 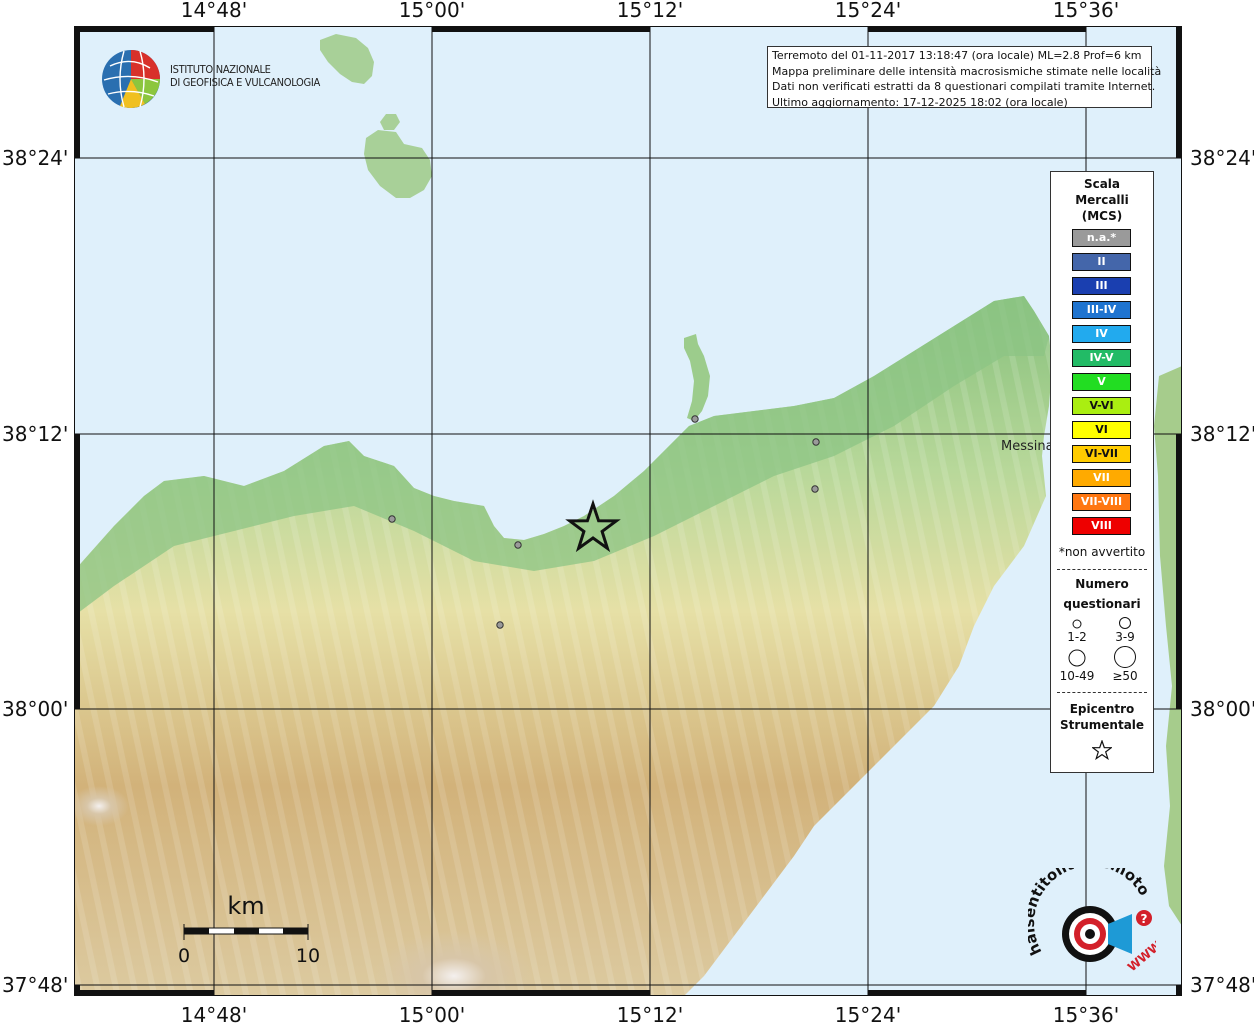 I want to click on legend-title: Mercalli, so click(x=1102, y=200).